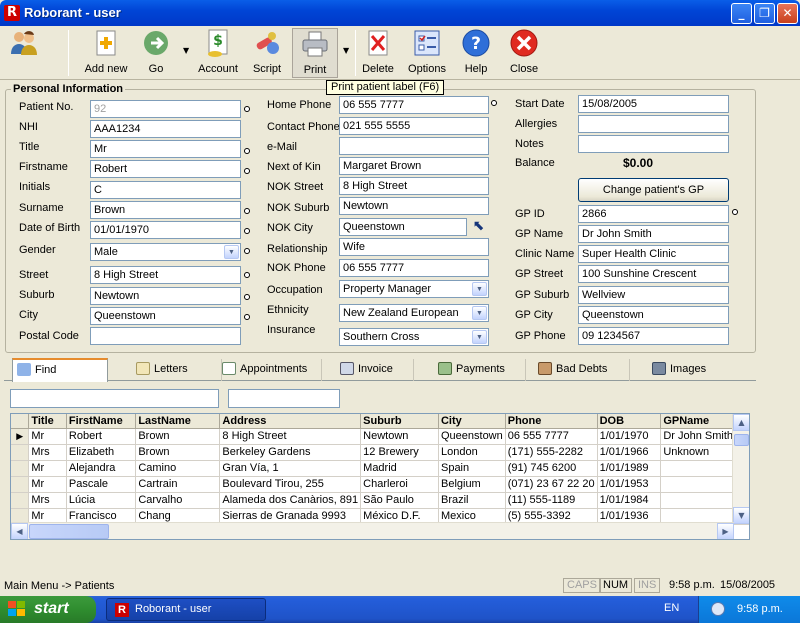 The width and height of the screenshot is (800, 623). I want to click on close-button: Close, so click(524, 53).